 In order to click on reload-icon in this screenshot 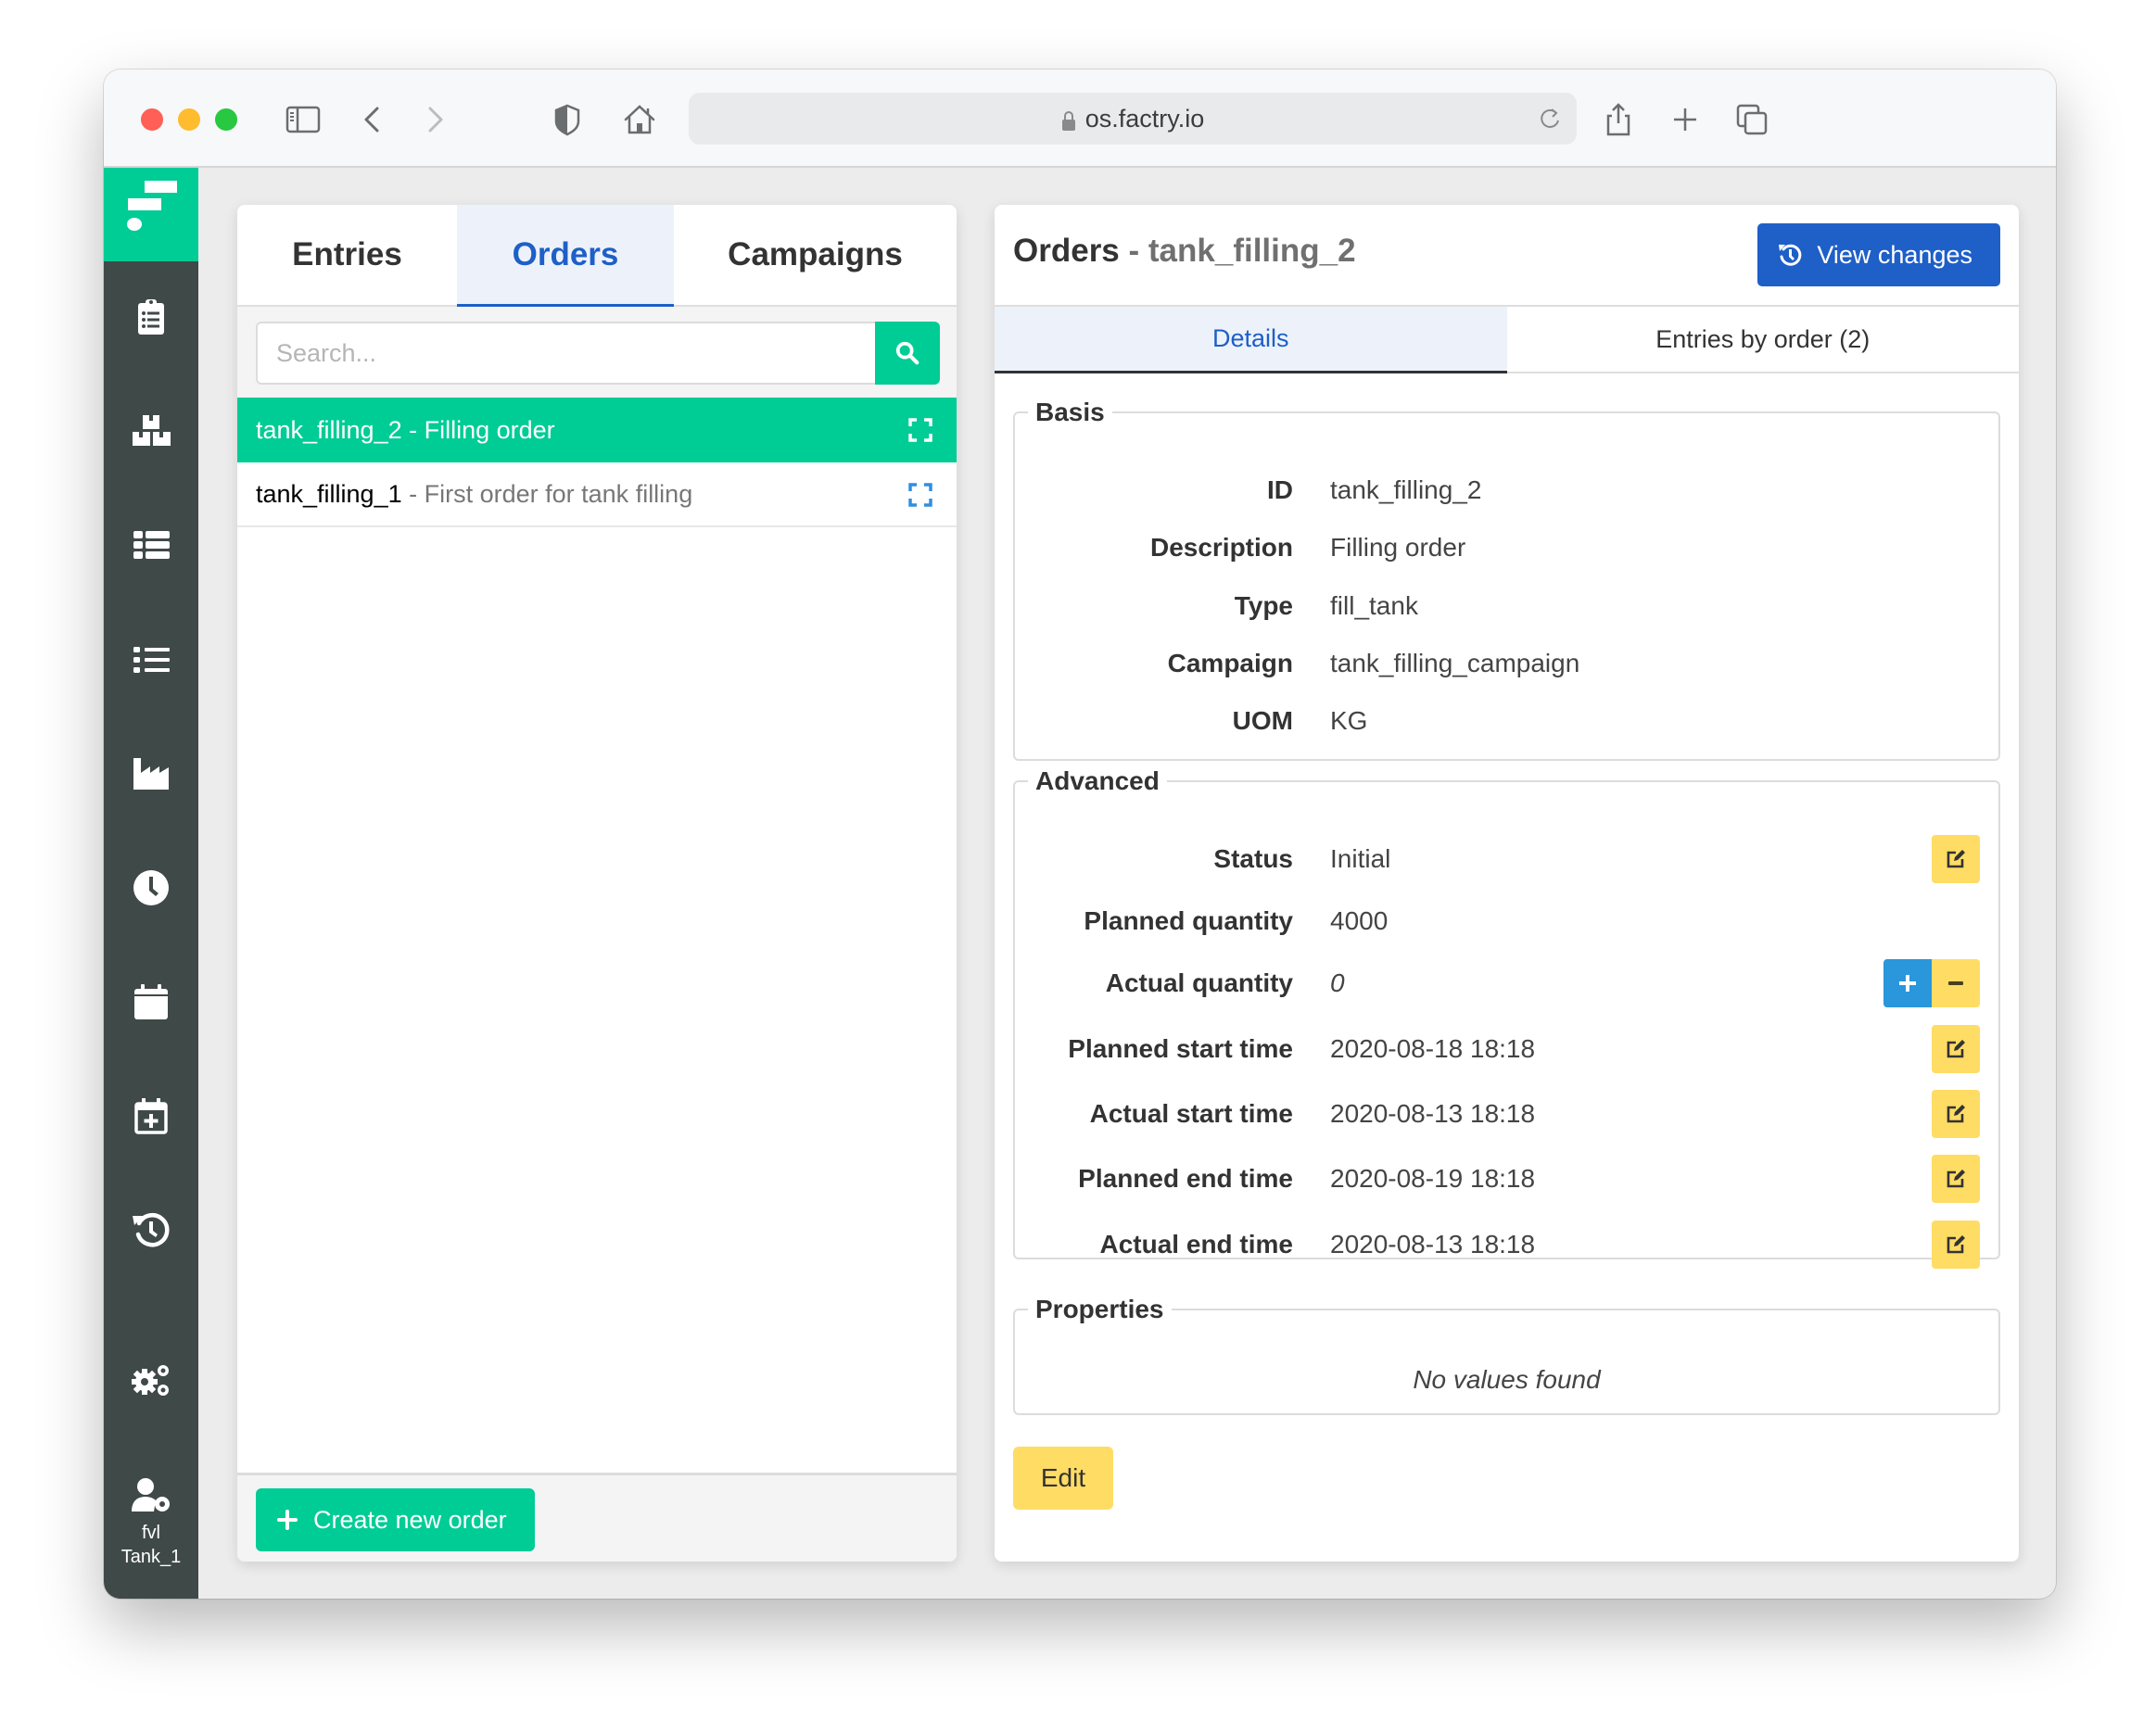, I will do `click(1551, 119)`.